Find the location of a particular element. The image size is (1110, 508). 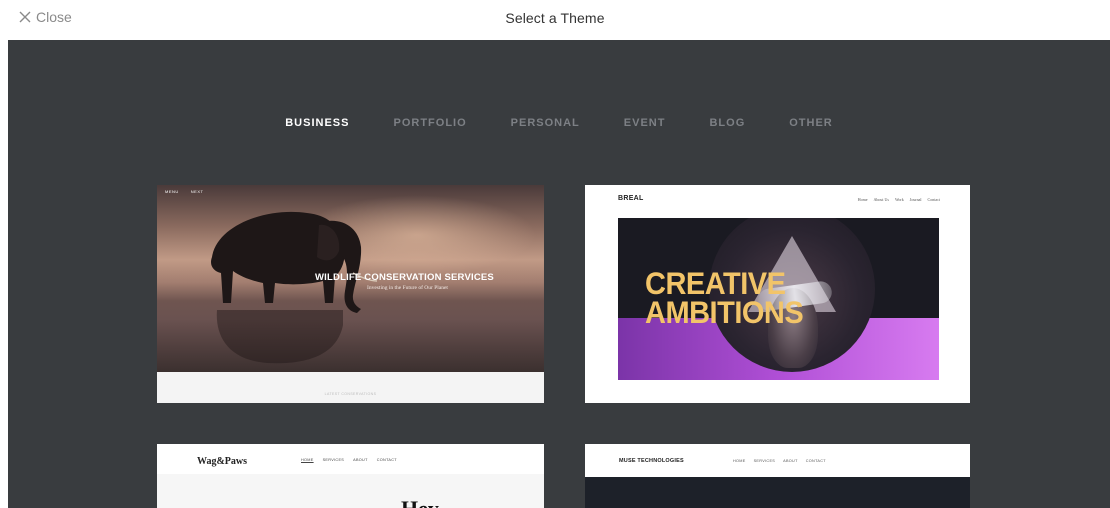

theme-card-wagpaws: Wag&Paws HOME SERVICES ABOUT CONTACT Hey is located at coordinates (350, 476).